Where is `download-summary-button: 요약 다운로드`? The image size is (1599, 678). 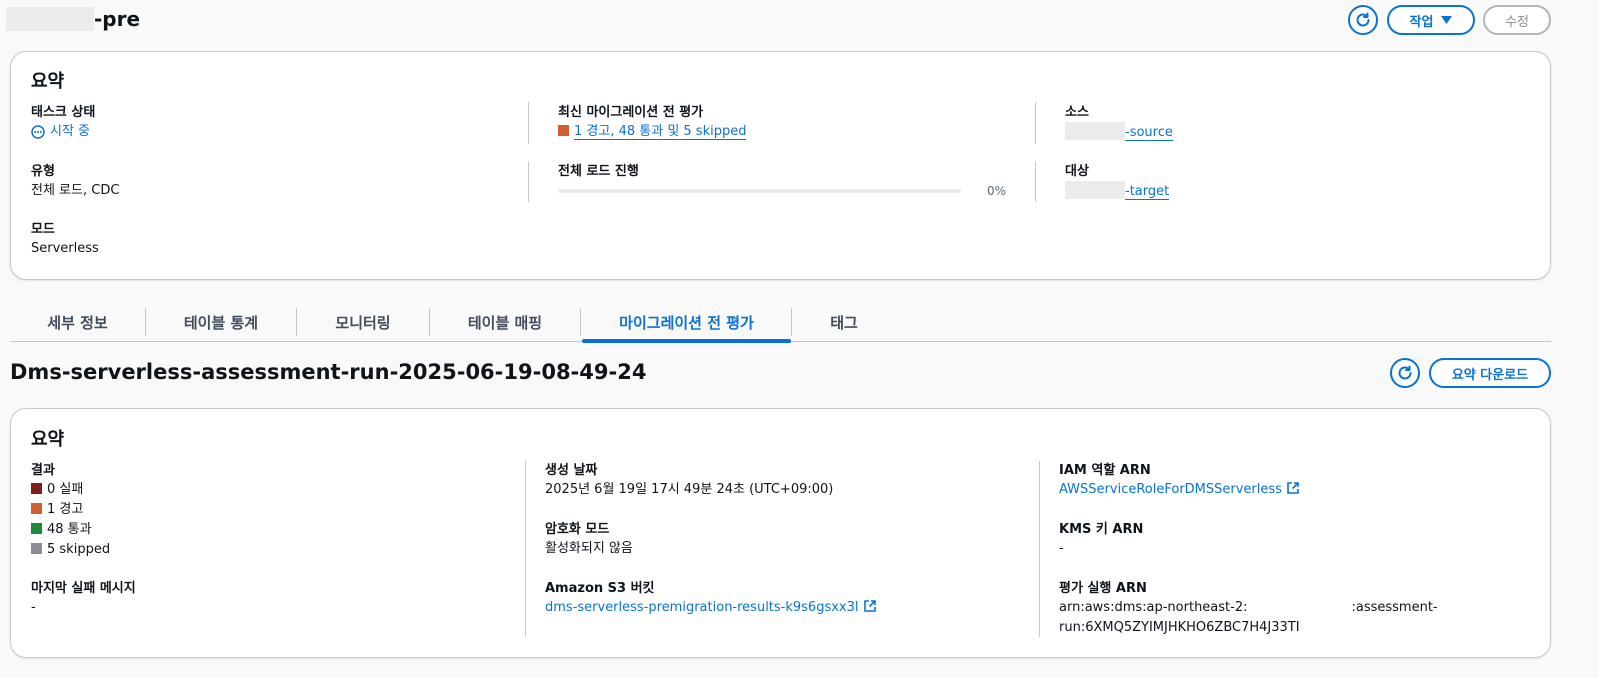
download-summary-button: 요약 다운로드 is located at coordinates (1490, 373).